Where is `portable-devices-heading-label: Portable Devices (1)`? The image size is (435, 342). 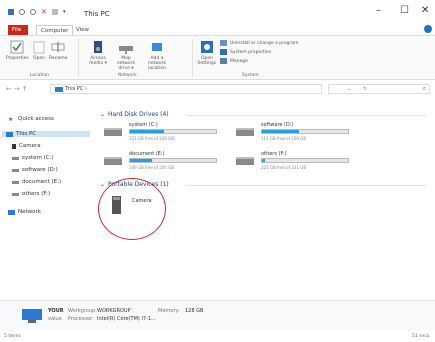
portable-devices-heading-label: Portable Devices (1) is located at coordinates (138, 184).